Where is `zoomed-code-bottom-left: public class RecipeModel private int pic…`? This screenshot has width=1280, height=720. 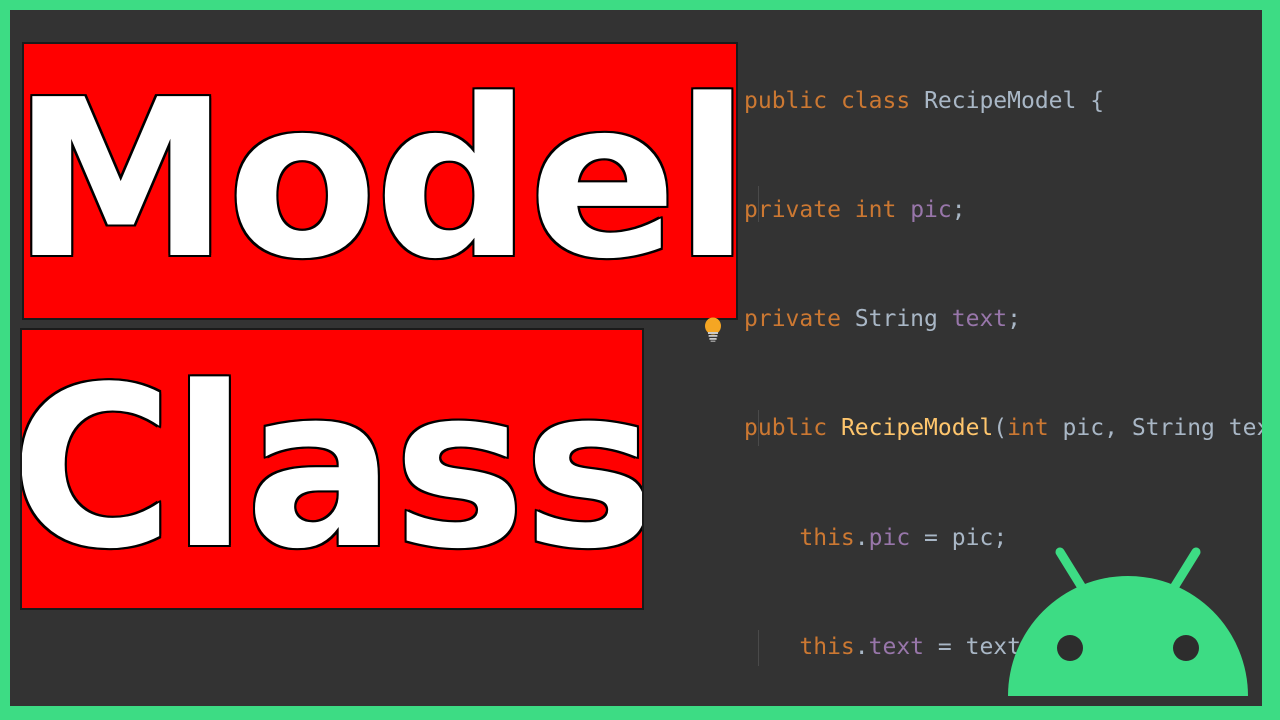
zoomed-code-bottom-left: public class RecipeModel private int pic… is located at coordinates (372, 654).